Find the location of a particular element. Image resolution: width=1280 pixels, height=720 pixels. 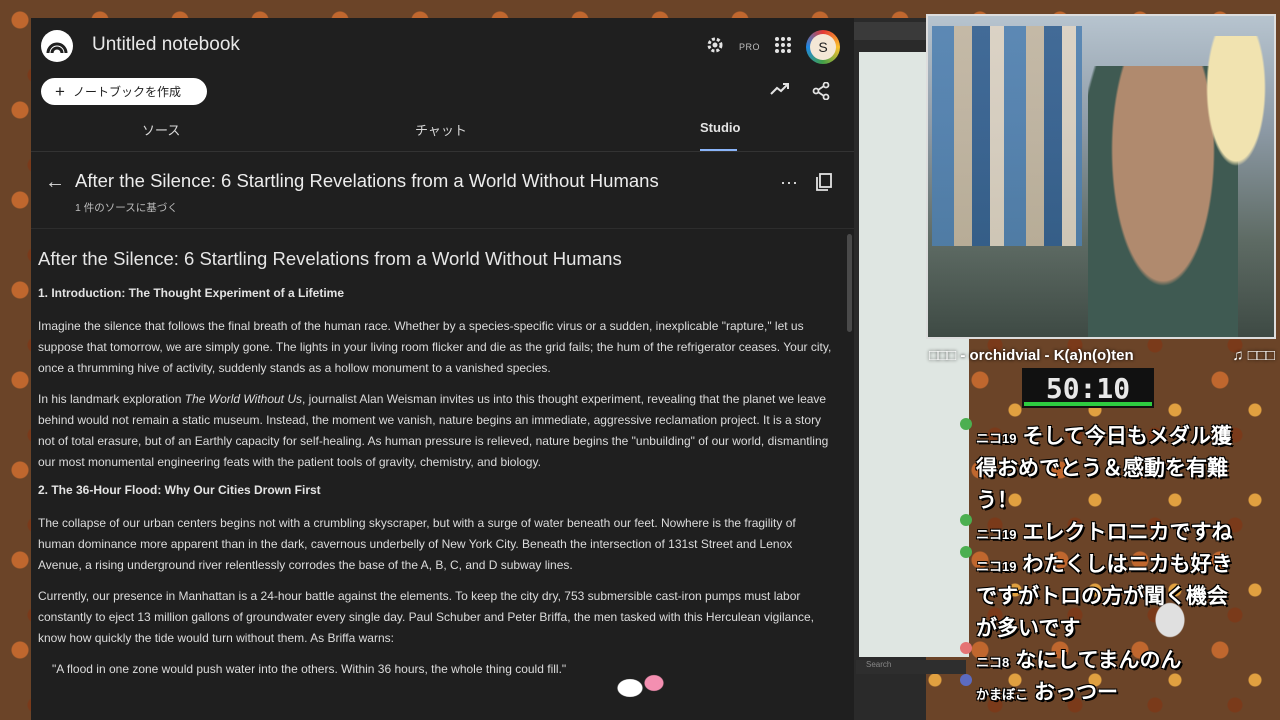

background-app-toolbar is located at coordinates (890, 31).